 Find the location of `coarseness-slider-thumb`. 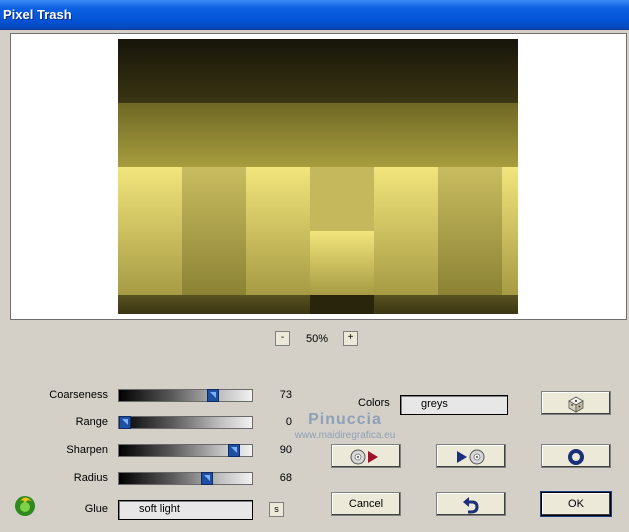

coarseness-slider-thumb is located at coordinates (213, 395).